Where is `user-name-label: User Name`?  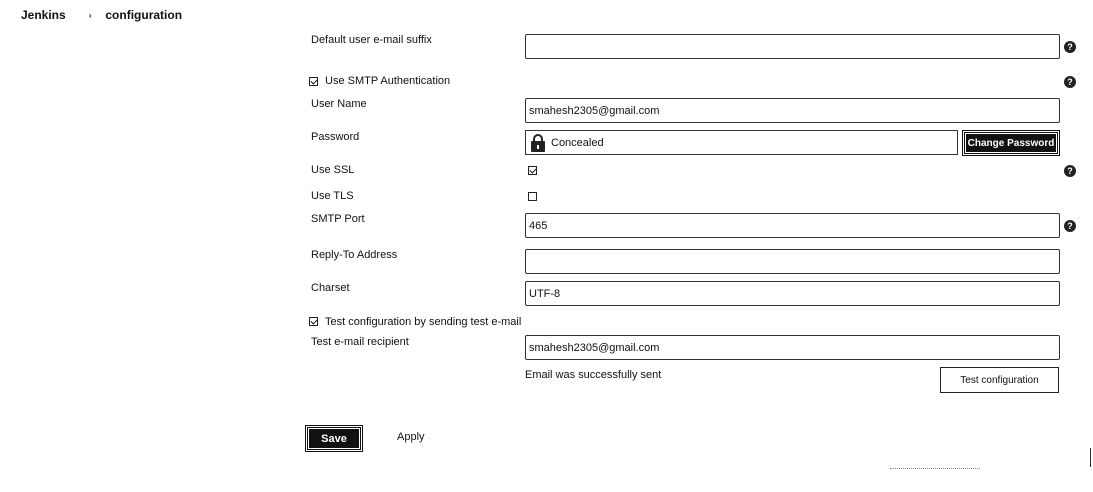 user-name-label: User Name is located at coordinates (339, 104).